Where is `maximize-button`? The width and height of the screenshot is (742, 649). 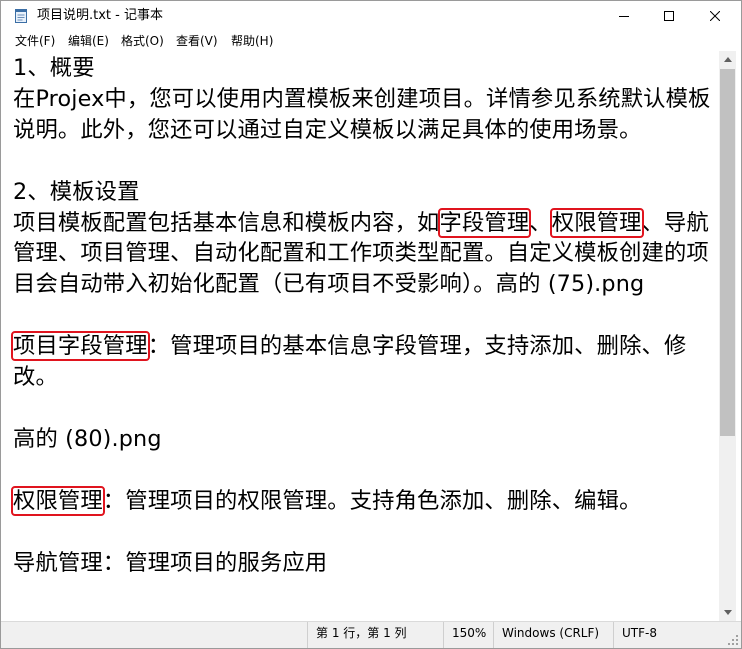 maximize-button is located at coordinates (669, 16).